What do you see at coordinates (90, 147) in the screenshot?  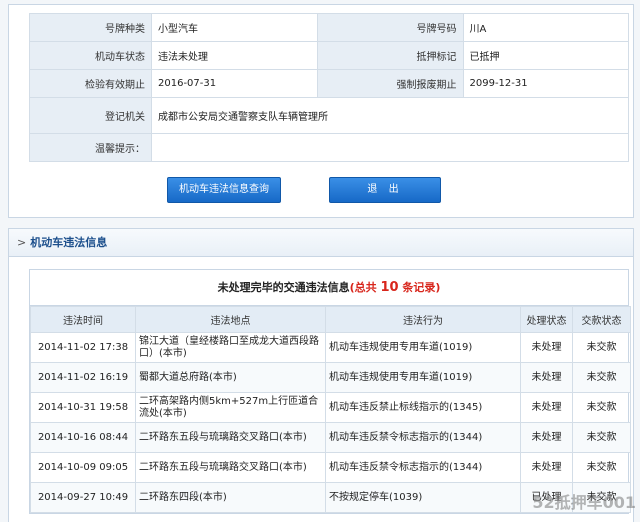 I see `tip-label: 温馨提示：` at bounding box center [90, 147].